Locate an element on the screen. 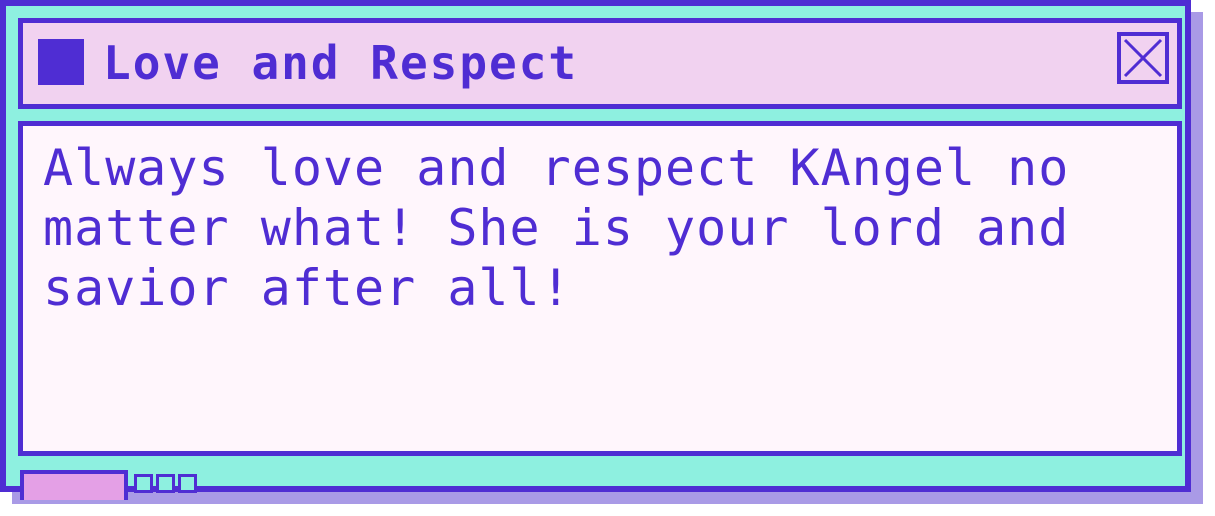 This screenshot has width=1215, height=516. close-button is located at coordinates (1143, 58).